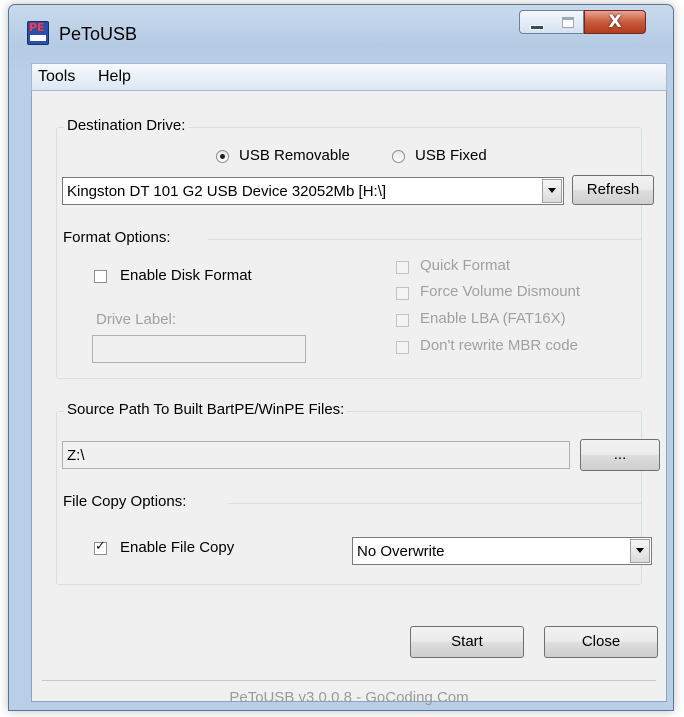 The image size is (684, 717). Describe the element at coordinates (294, 155) in the screenshot. I see `usb-removable-label: USB Removable` at that location.